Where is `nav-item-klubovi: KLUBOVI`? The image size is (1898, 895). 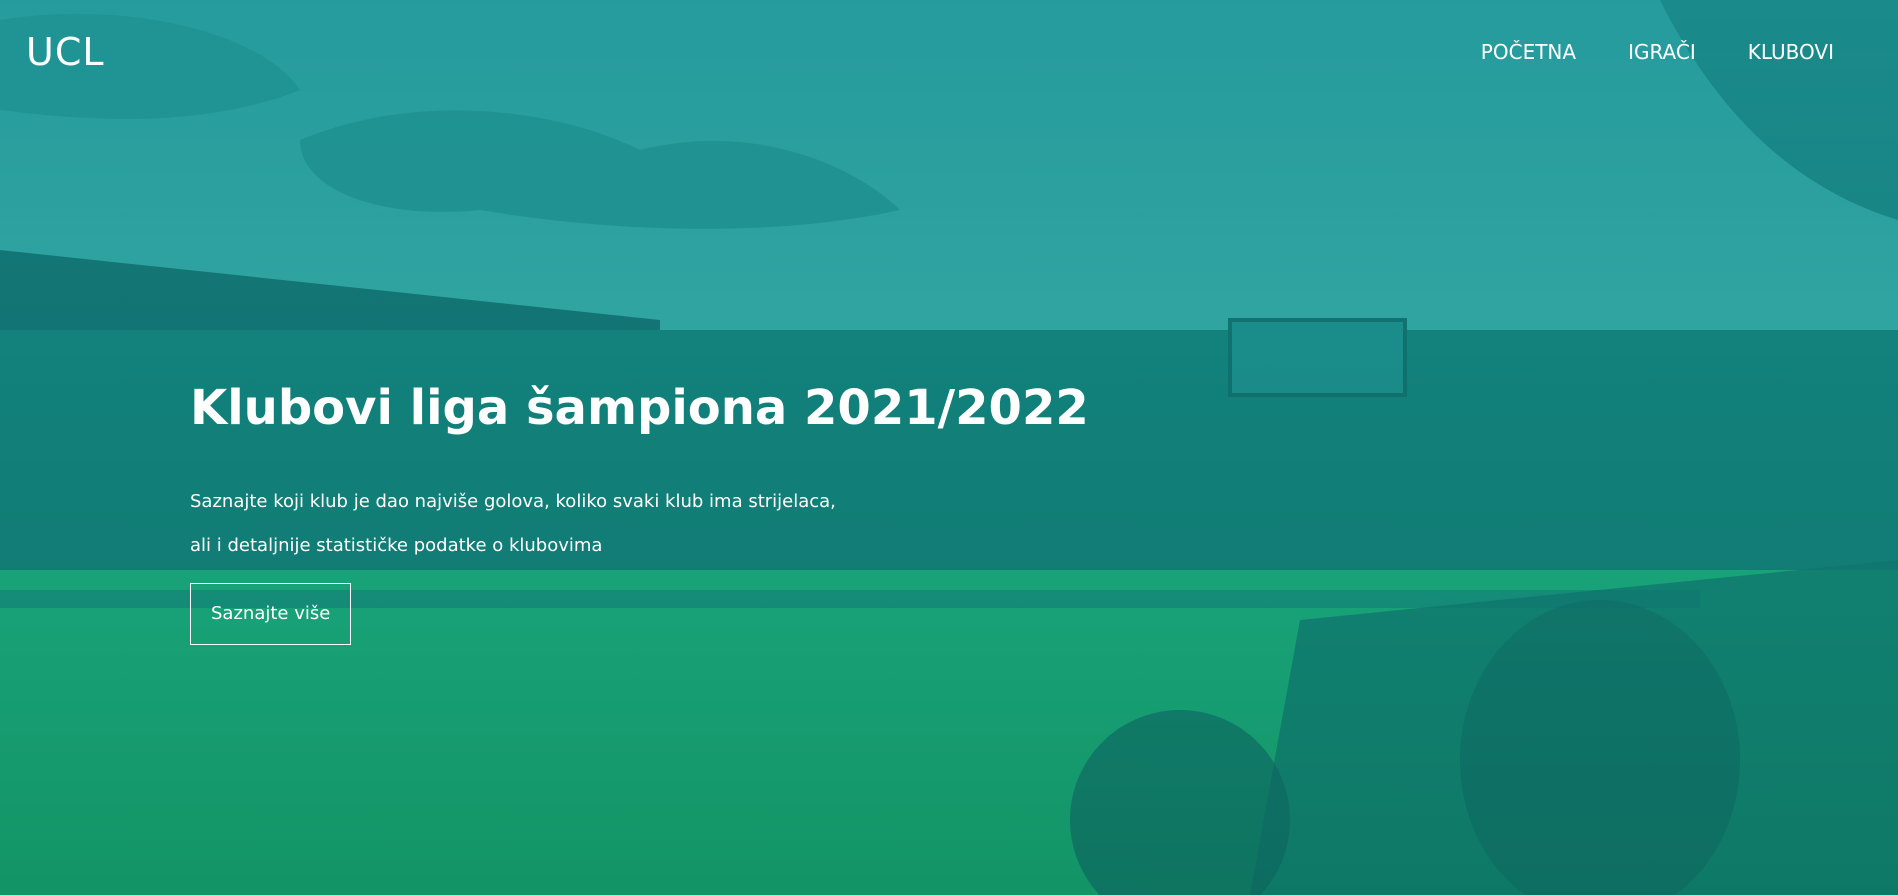 nav-item-klubovi: KLUBOVI is located at coordinates (1791, 52).